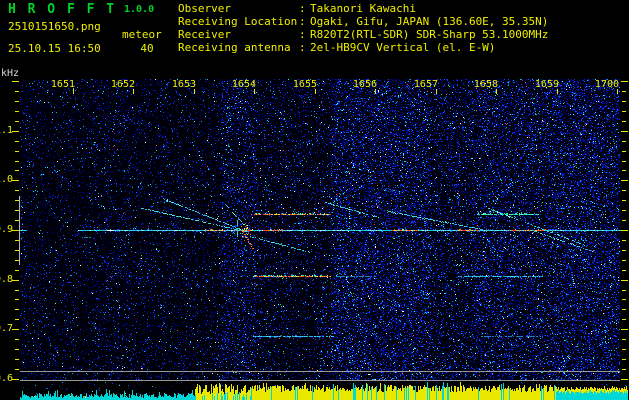 This screenshot has height=400, width=629. I want to click on time-tick-label: 1657, so click(425, 84).